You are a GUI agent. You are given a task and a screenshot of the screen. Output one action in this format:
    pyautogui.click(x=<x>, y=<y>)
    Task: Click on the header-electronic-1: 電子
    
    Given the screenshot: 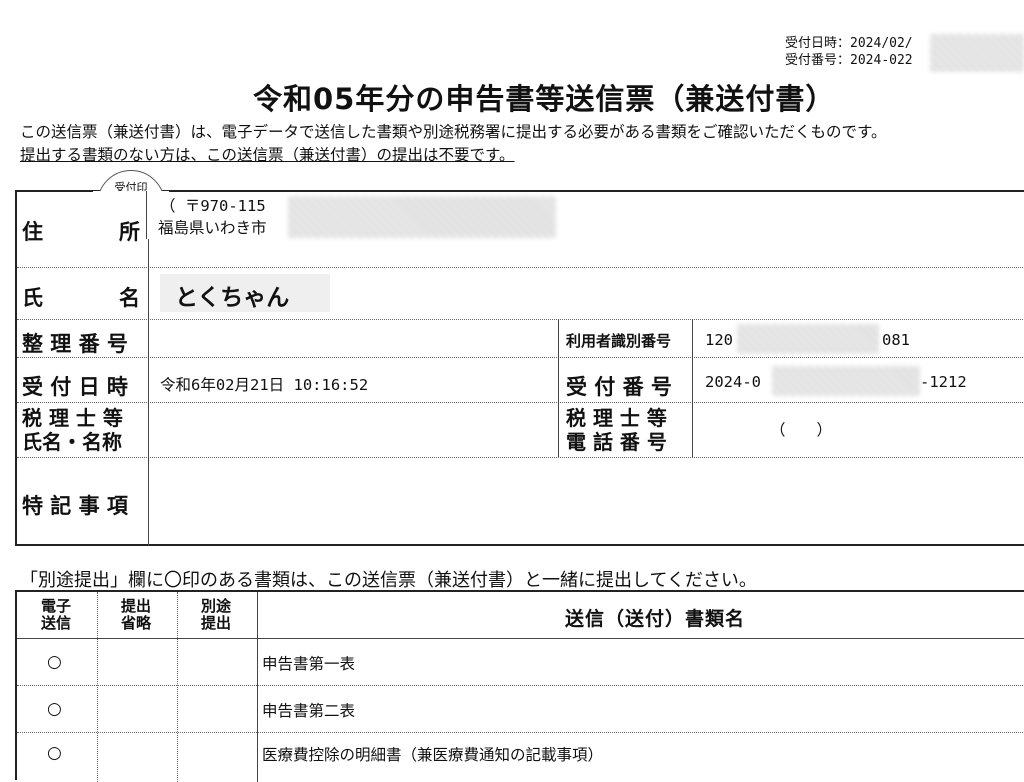 What is the action you would take?
    pyautogui.click(x=55, y=606)
    